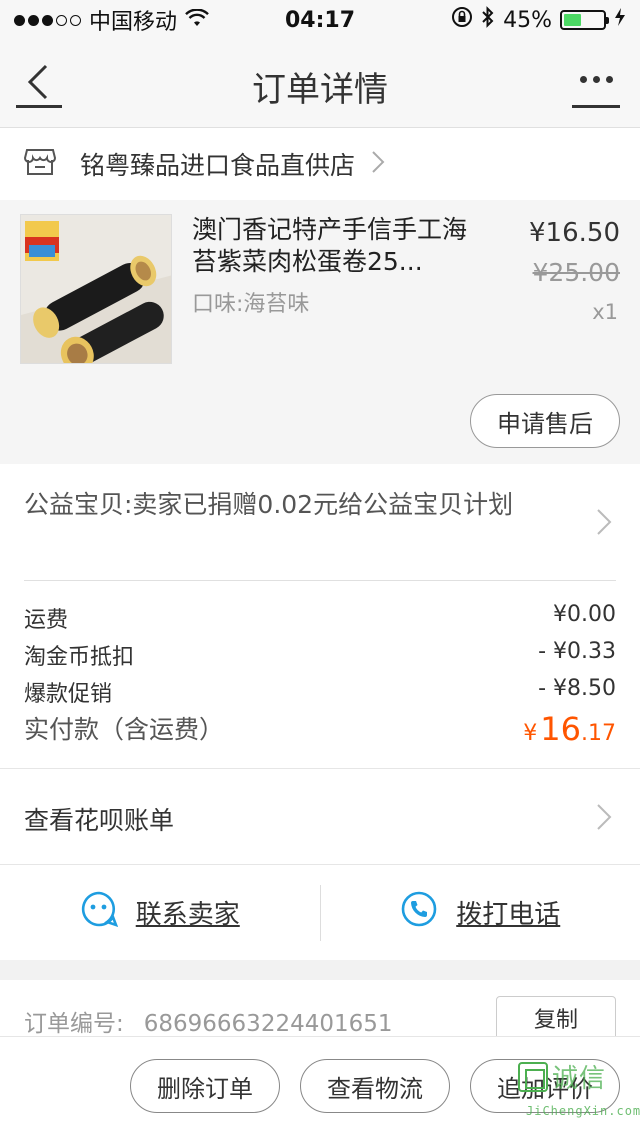 Image resolution: width=640 pixels, height=1136 pixels. What do you see at coordinates (462, 20) in the screenshot?
I see `rotation-lock-icon` at bounding box center [462, 20].